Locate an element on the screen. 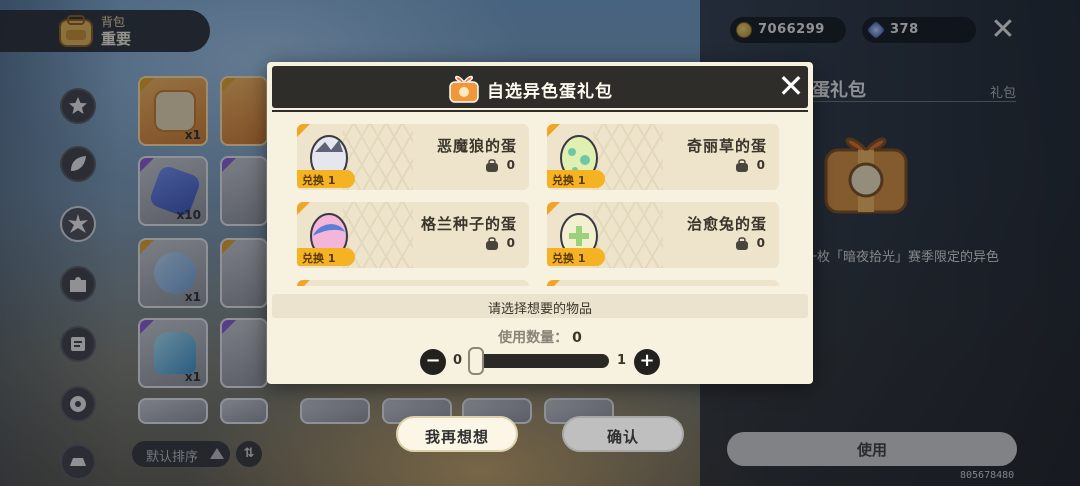 The image size is (1080, 486). slider-max-label: 1 is located at coordinates (622, 360).